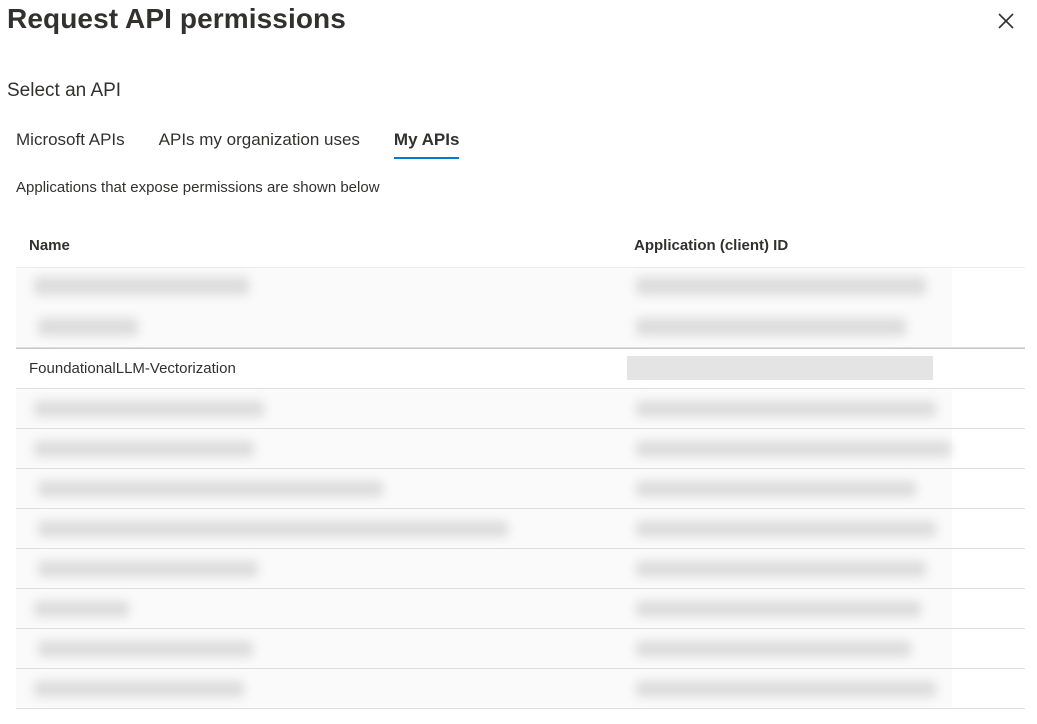  What do you see at coordinates (132, 368) in the screenshot?
I see `api-name: FoundationalLLM-Vectorization` at bounding box center [132, 368].